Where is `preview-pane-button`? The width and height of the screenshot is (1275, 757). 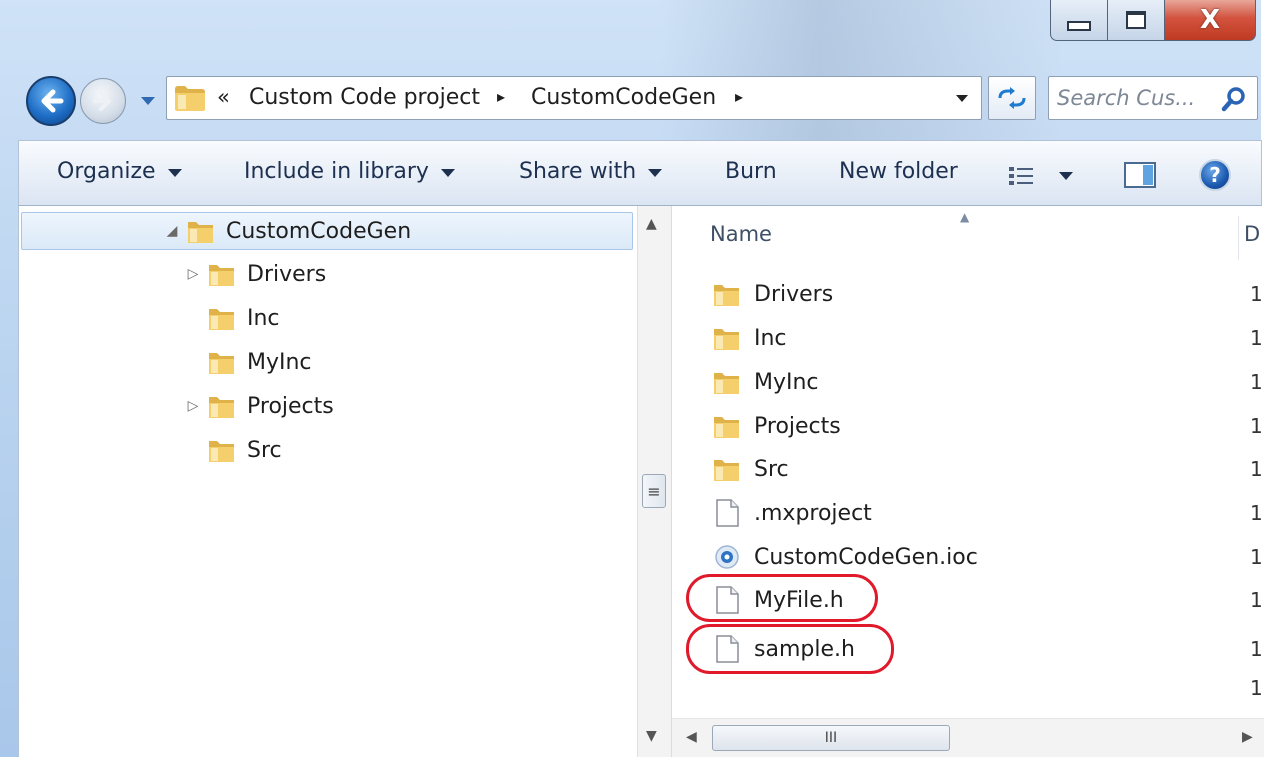 preview-pane-button is located at coordinates (1140, 175).